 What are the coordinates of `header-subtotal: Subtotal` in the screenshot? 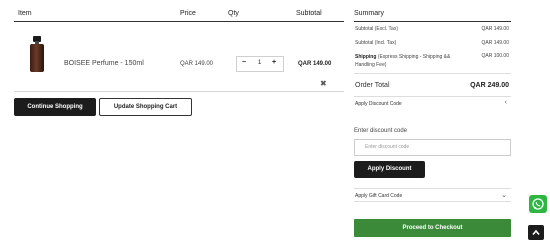 It's located at (309, 13).